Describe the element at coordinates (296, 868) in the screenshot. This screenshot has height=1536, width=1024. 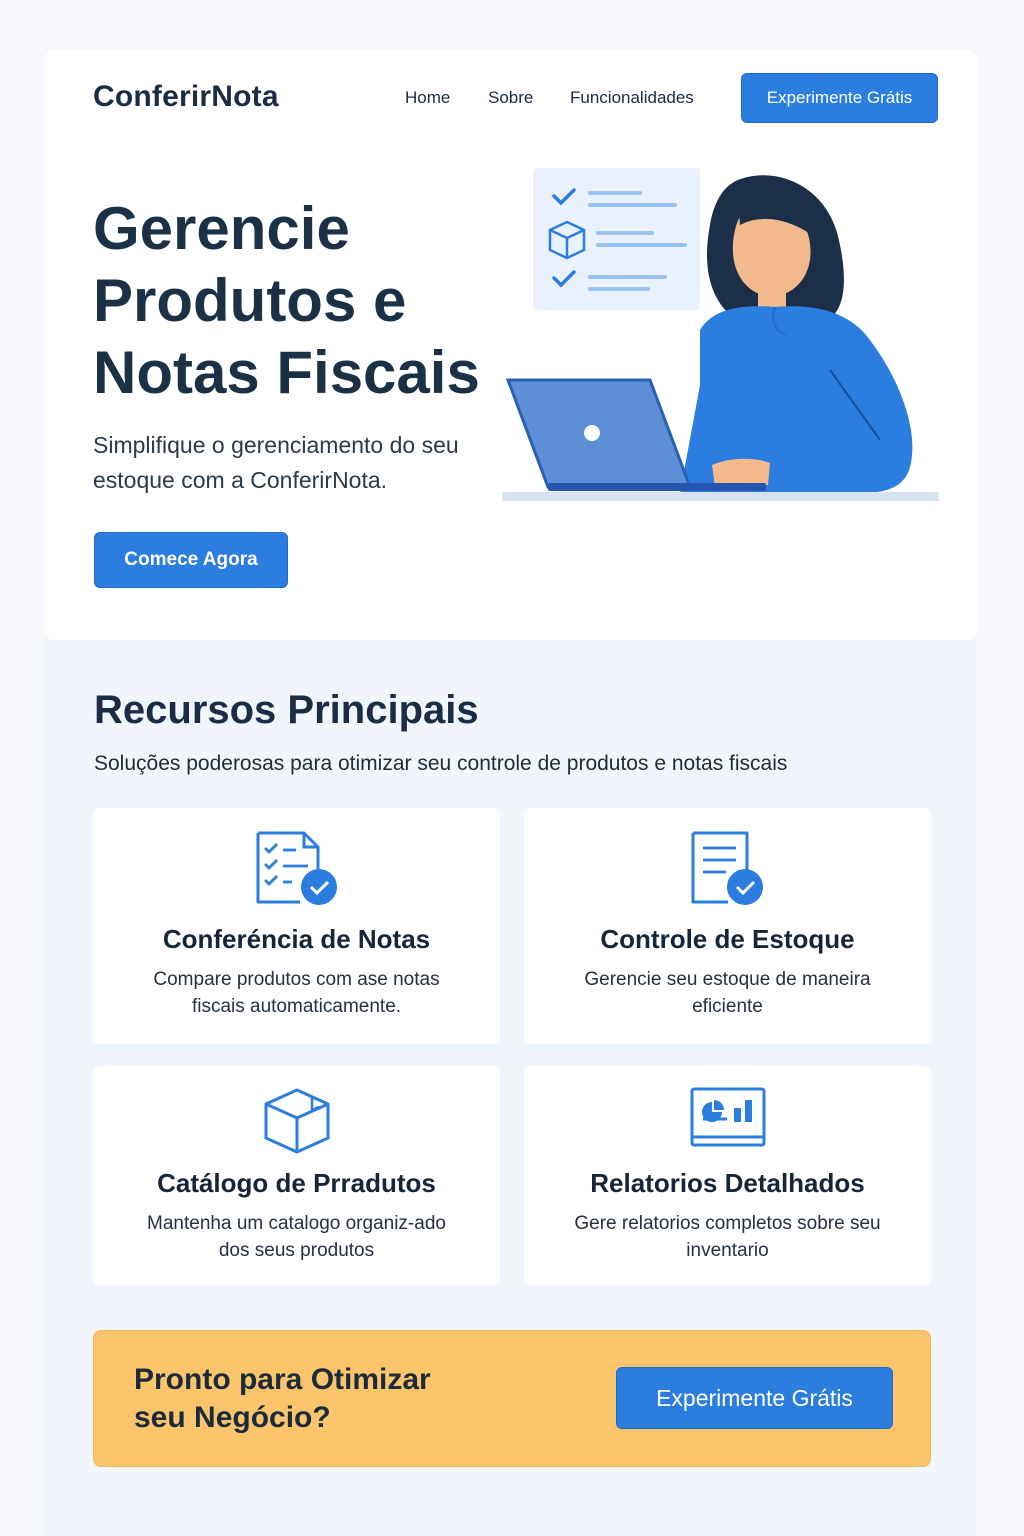
I see `checklist-document-icon` at that location.